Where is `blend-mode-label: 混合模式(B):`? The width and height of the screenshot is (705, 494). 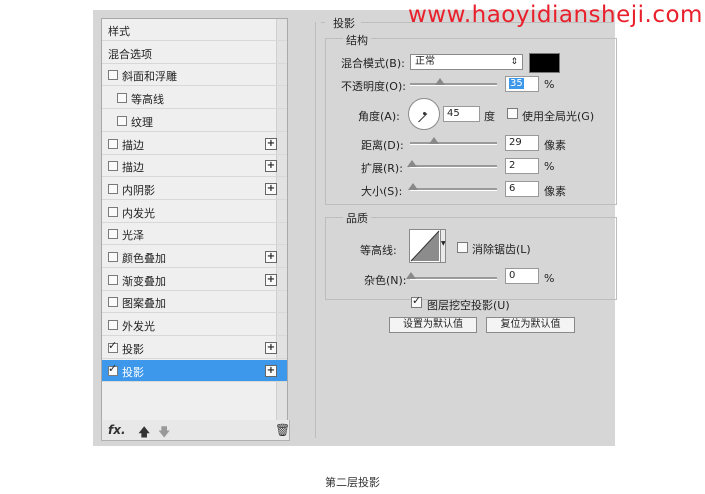
blend-mode-label: 混合模式(B): is located at coordinates (373, 63).